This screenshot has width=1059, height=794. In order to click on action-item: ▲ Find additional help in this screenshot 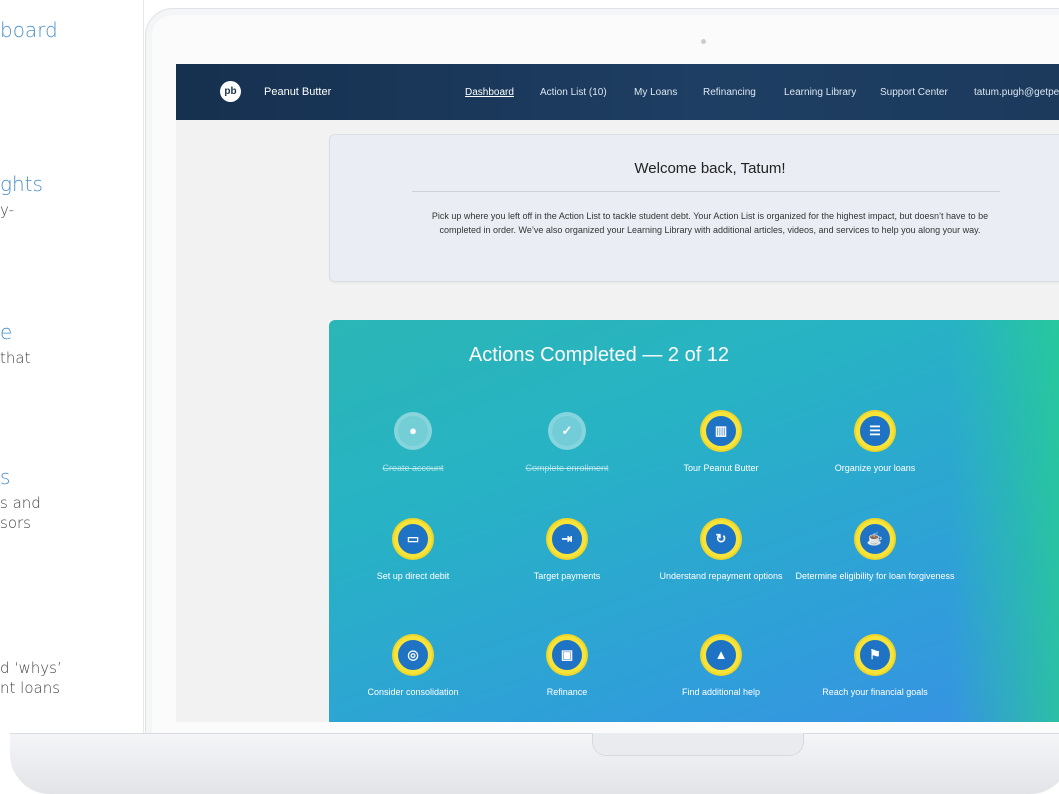, I will do `click(721, 667)`.